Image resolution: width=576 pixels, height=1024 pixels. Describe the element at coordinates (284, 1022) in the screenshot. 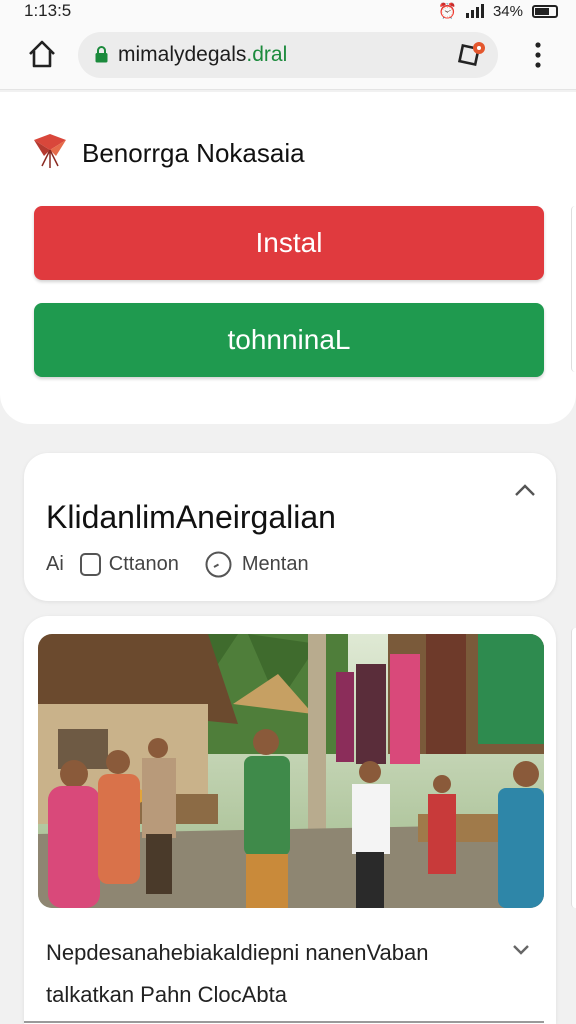

I see `bottom-divider` at that location.